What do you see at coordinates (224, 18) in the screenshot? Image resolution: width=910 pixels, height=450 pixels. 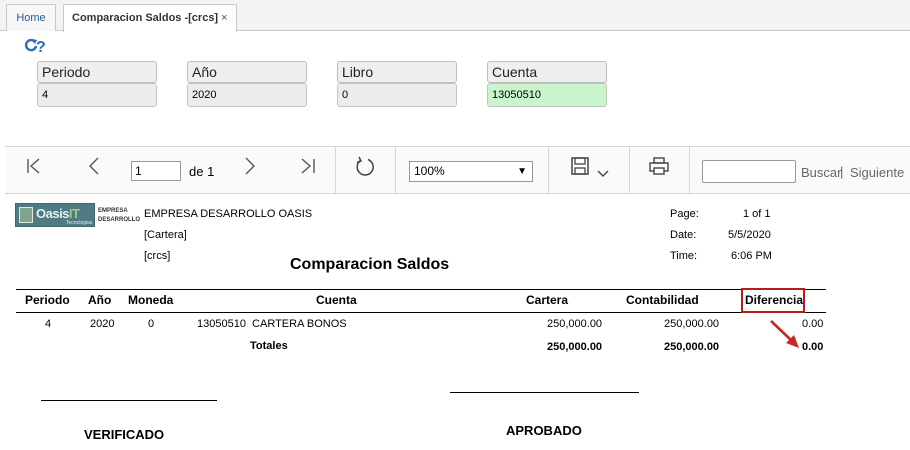 I see `close-icon: ×` at bounding box center [224, 18].